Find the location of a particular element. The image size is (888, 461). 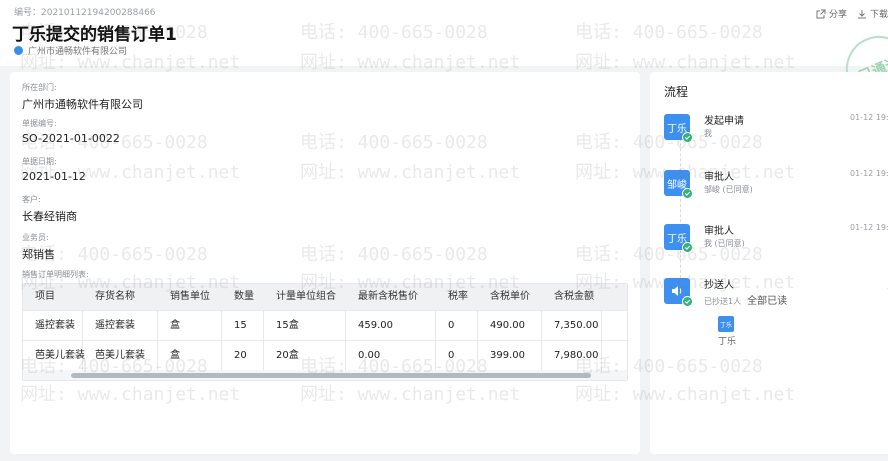

table-cell: 490.00 is located at coordinates (510, 325).